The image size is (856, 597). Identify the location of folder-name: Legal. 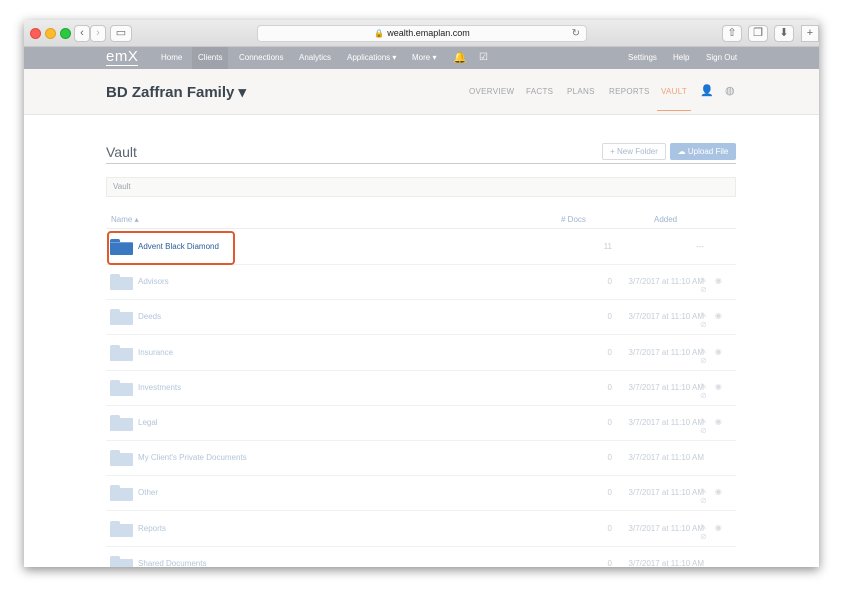
(148, 422).